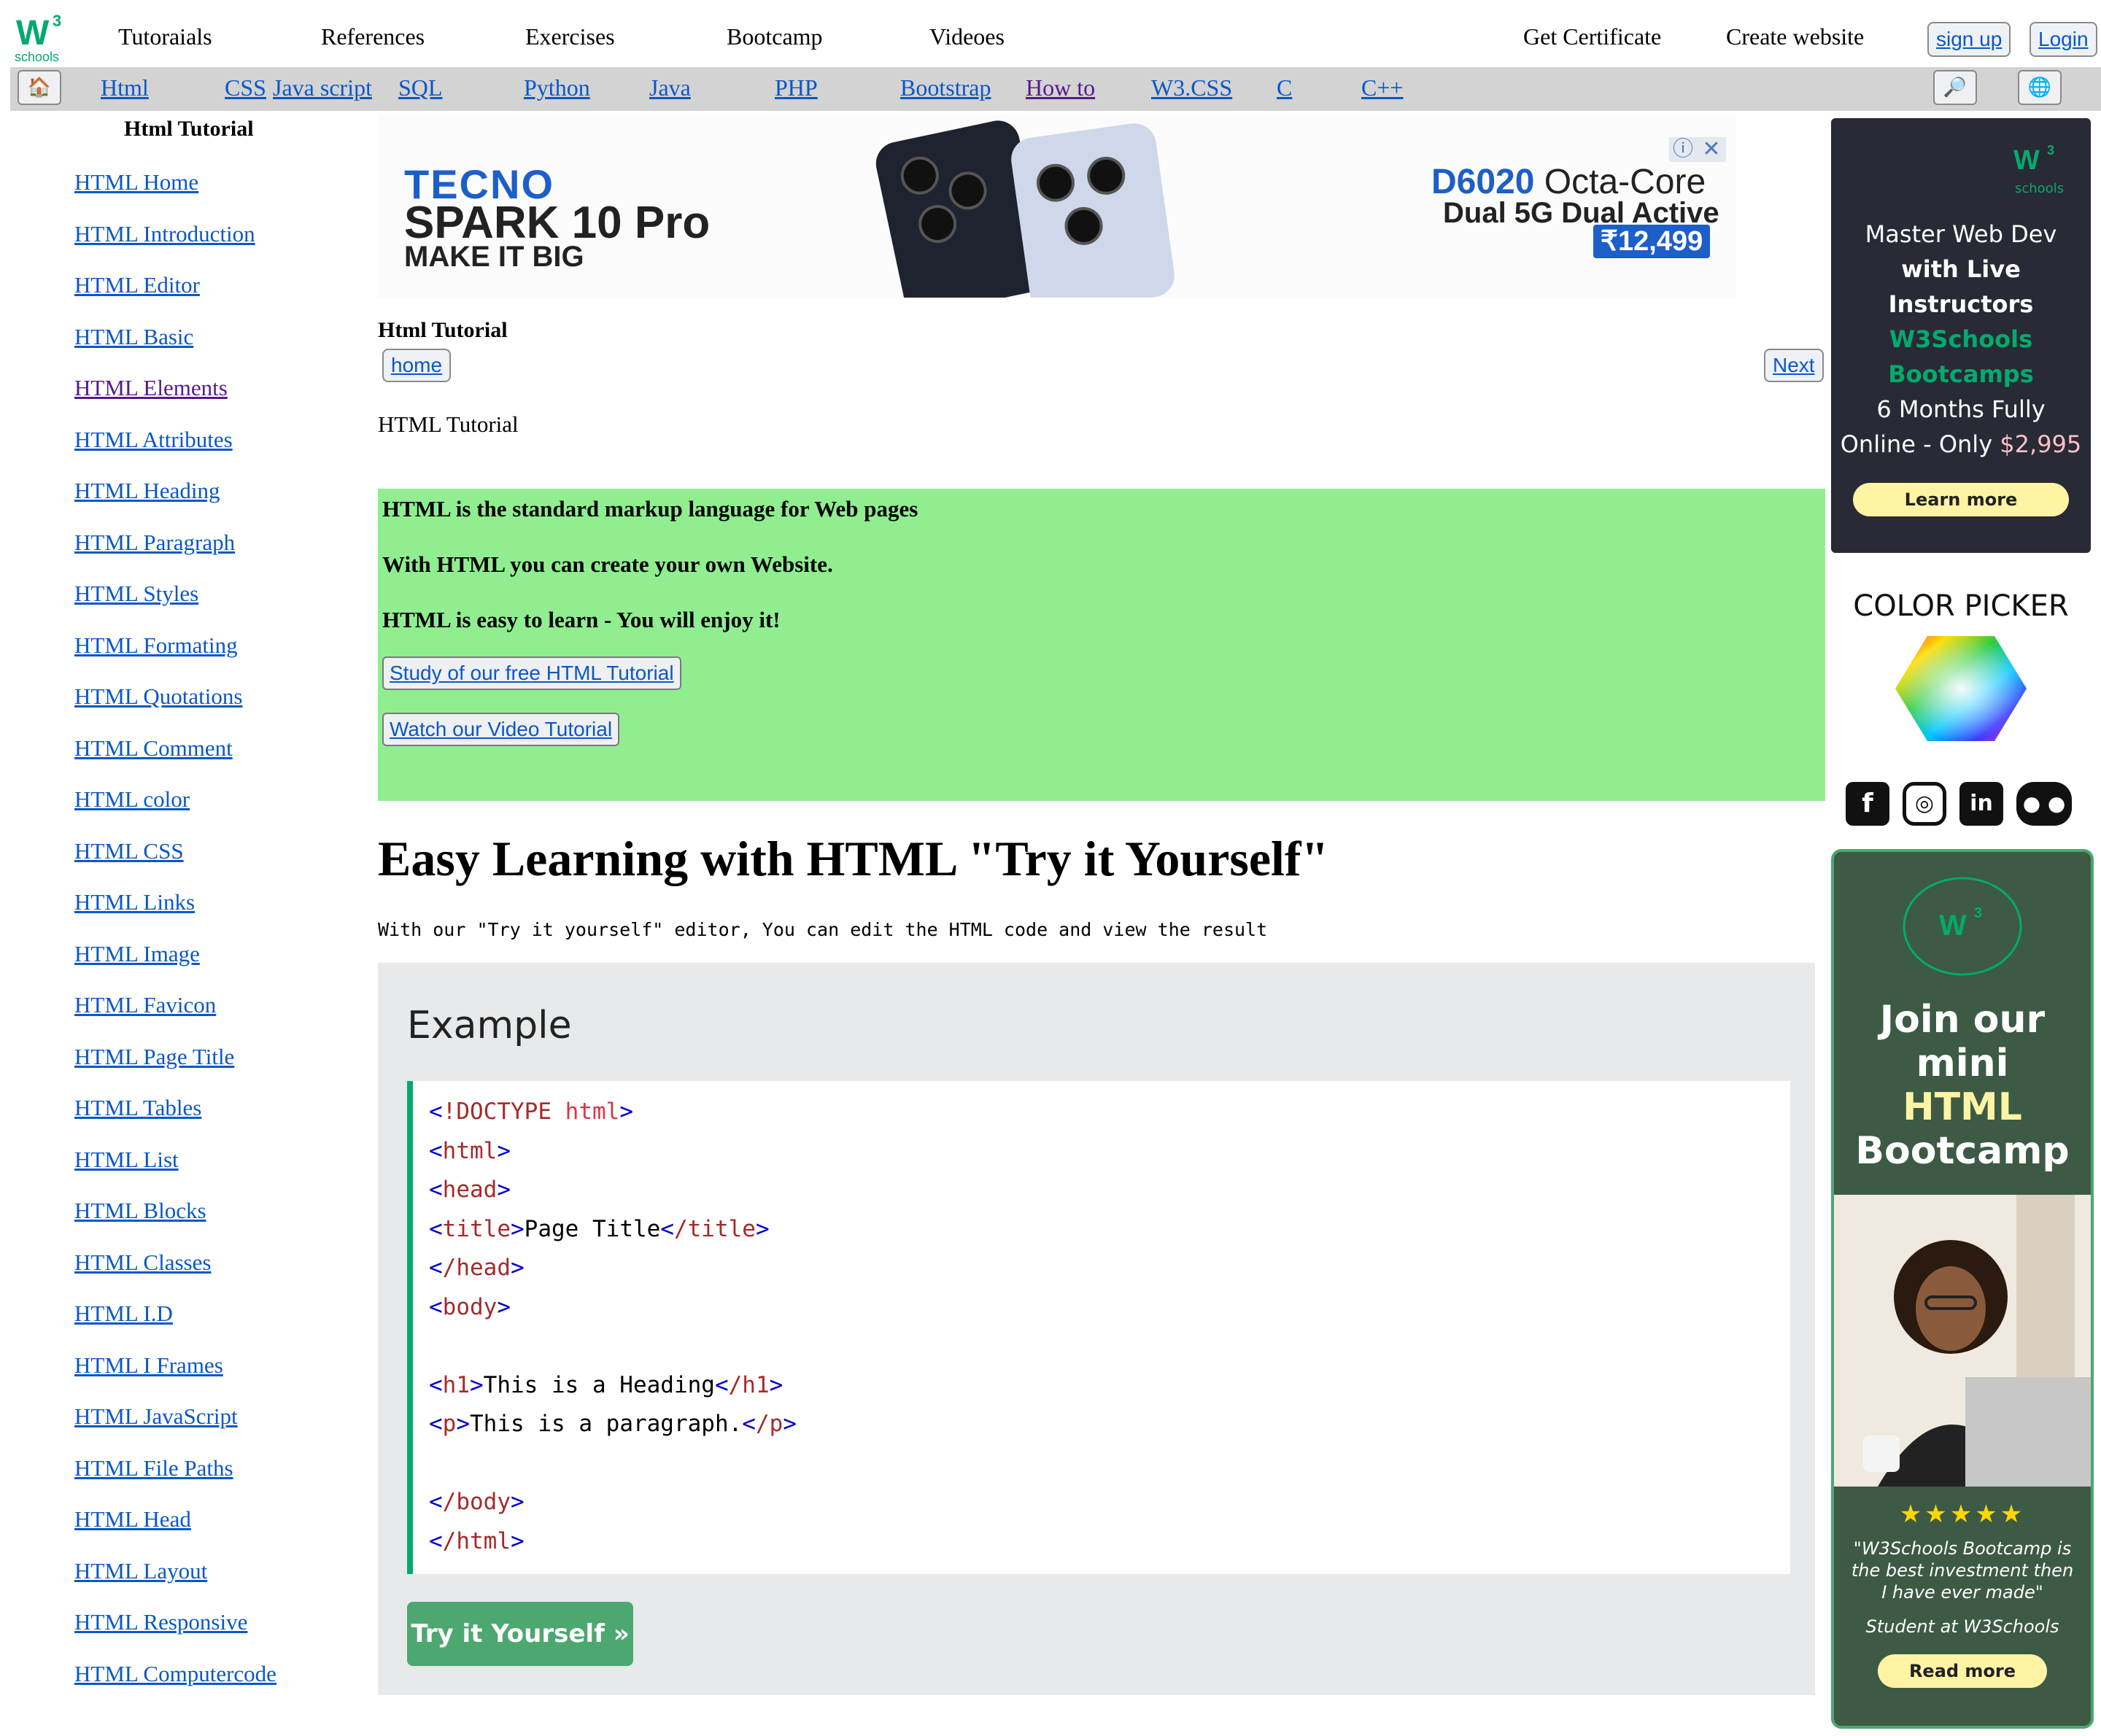 The height and width of the screenshot is (1736, 2101). Describe the element at coordinates (531, 673) in the screenshot. I see `study-tutorial-button: Study of our free HTML Tutorial` at that location.